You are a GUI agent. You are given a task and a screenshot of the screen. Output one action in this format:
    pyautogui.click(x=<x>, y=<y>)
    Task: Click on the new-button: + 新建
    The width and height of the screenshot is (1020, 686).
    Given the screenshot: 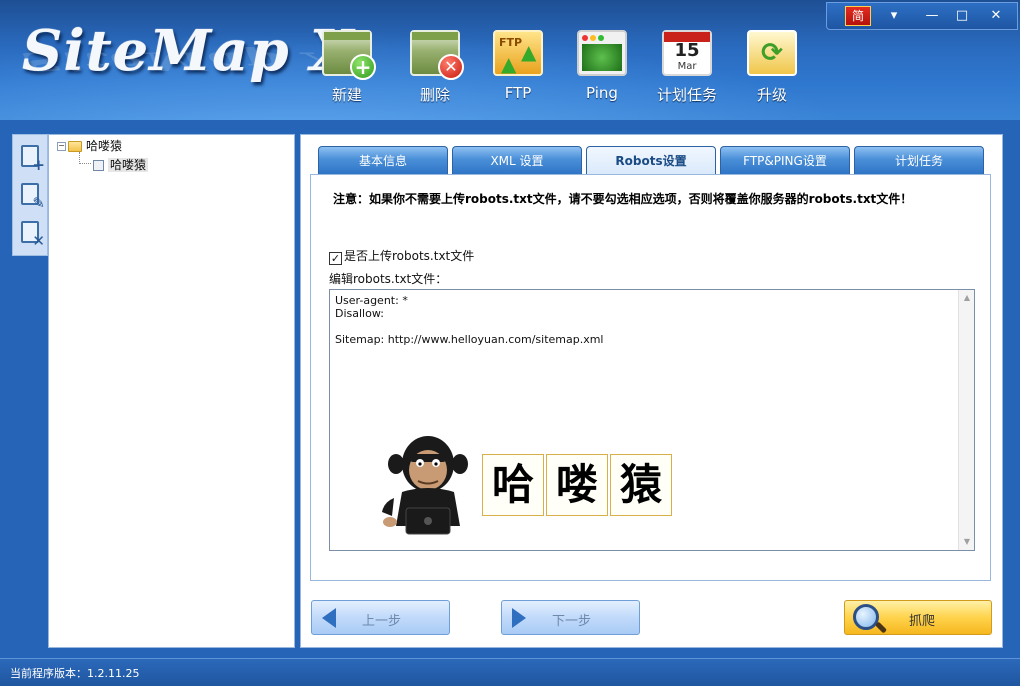 What is the action you would take?
    pyautogui.click(x=347, y=69)
    